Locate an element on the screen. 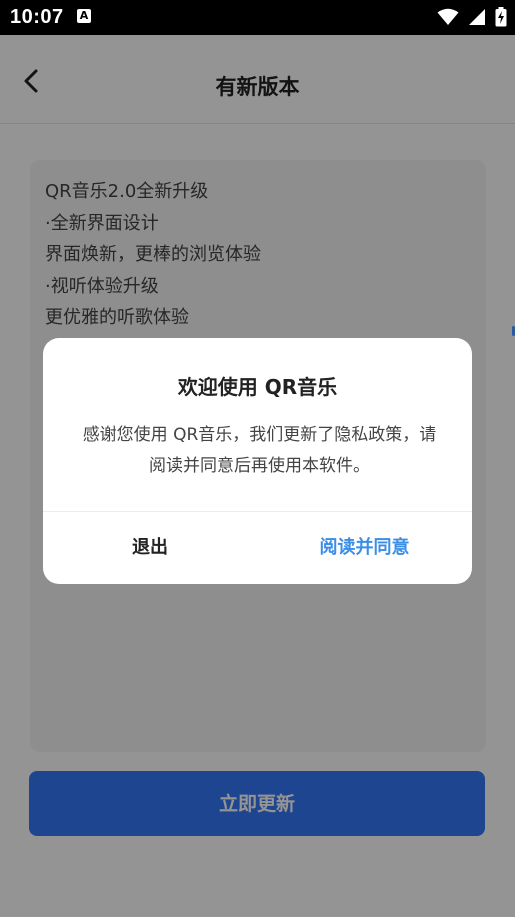 The width and height of the screenshot is (515, 917). read-and-agree-button: 阅读并同意 is located at coordinates (364, 548).